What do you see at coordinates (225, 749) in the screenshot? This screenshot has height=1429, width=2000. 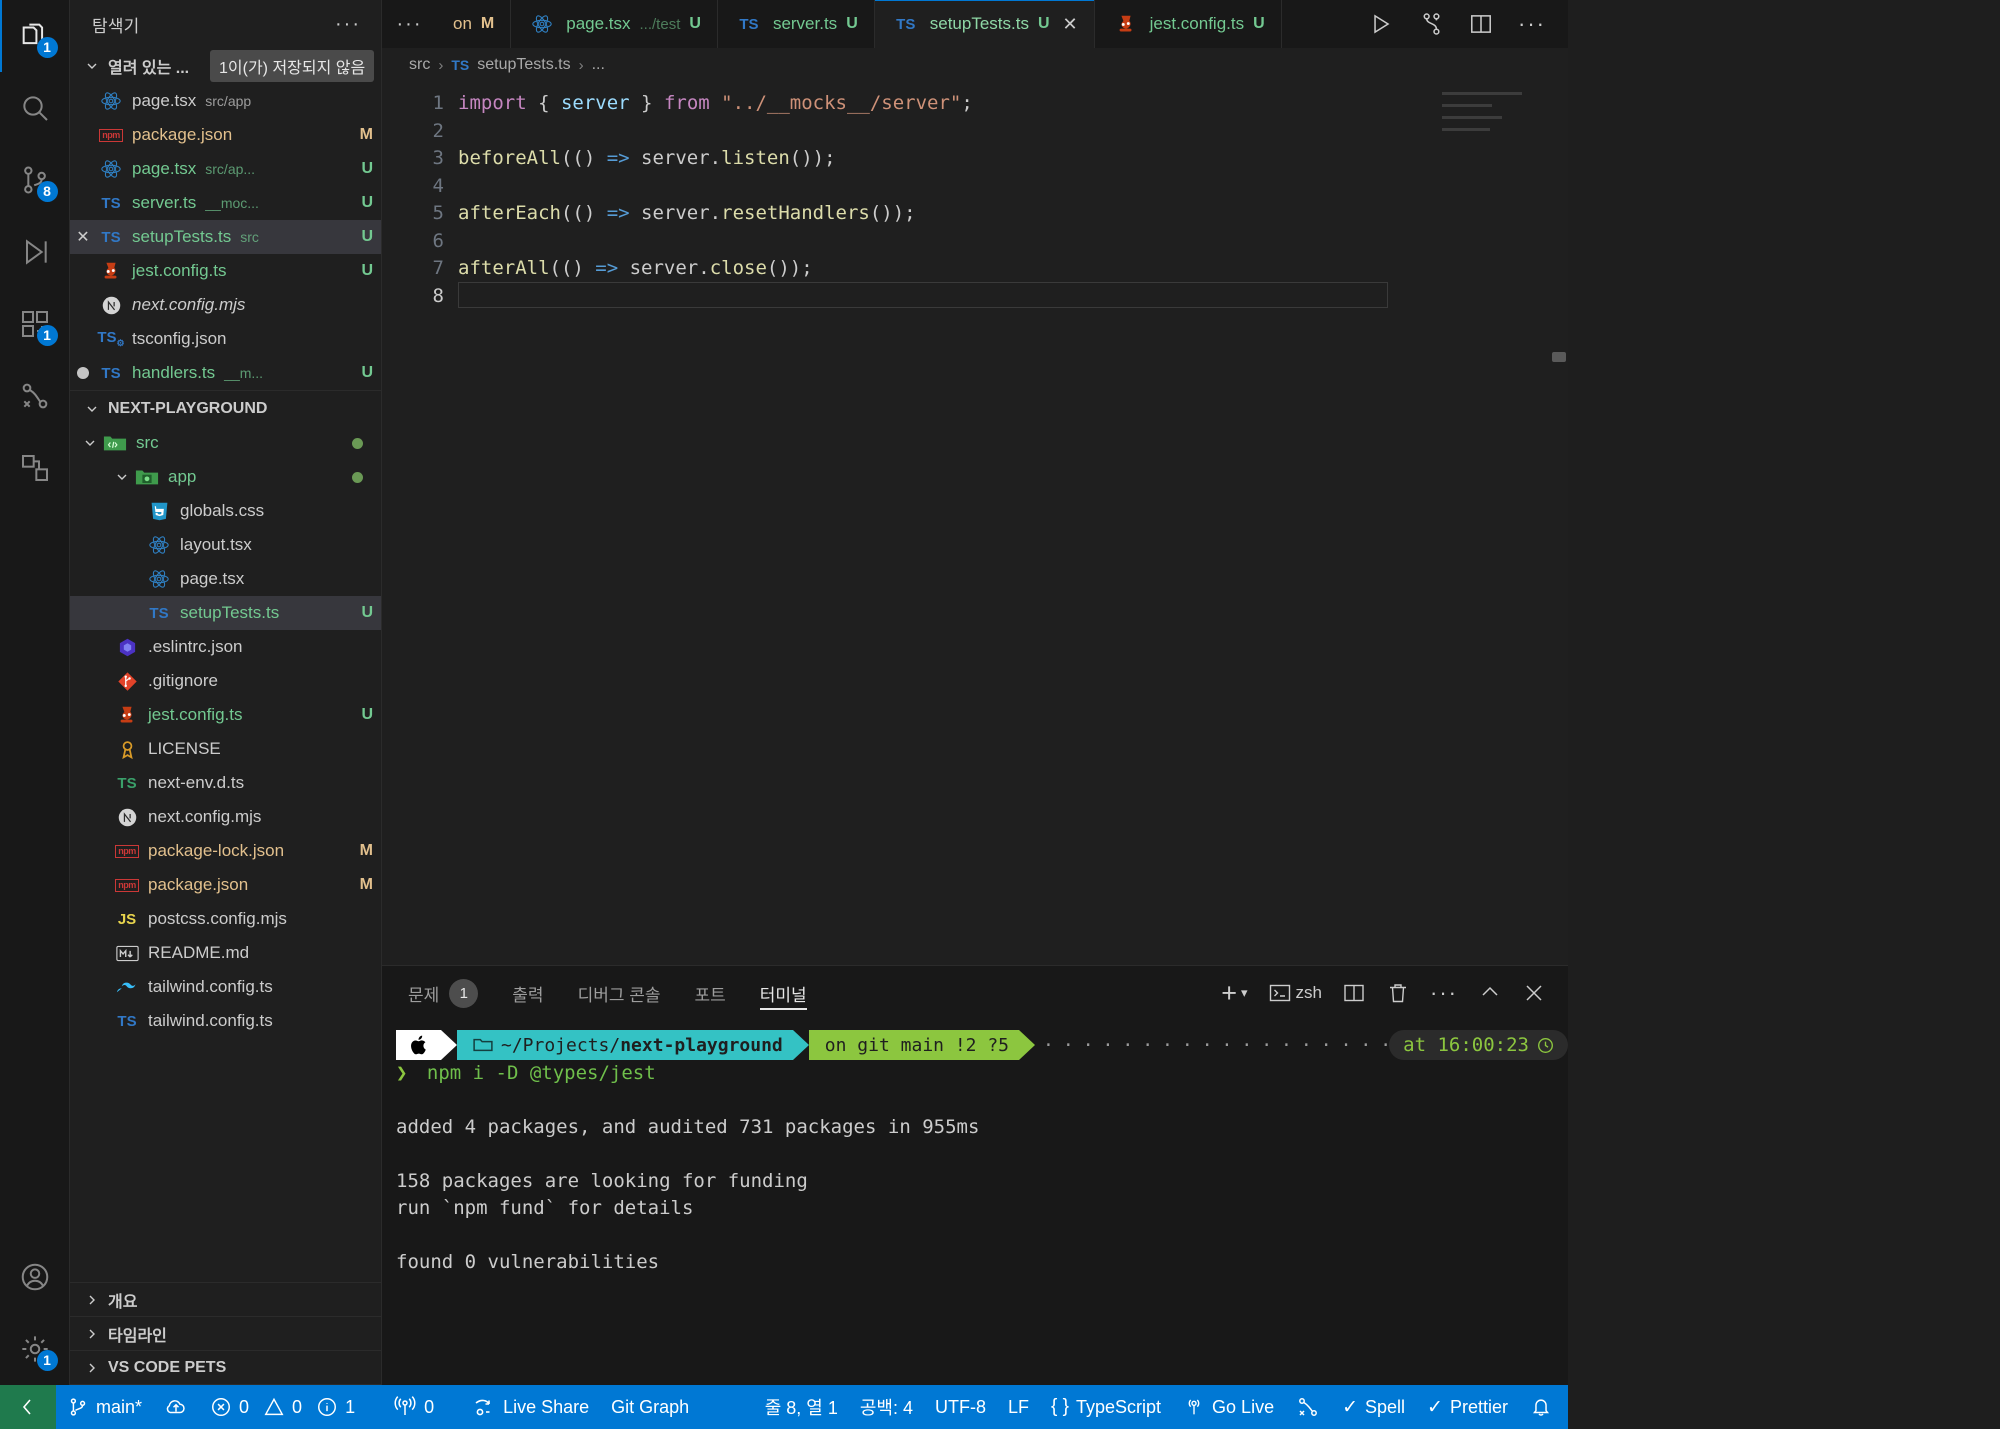 I see `file-tree-item: LICENSE` at bounding box center [225, 749].